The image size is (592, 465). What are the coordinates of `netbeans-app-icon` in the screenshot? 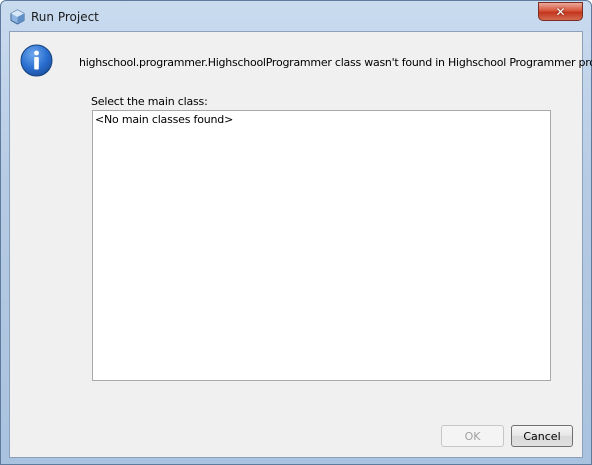 It's located at (17, 17).